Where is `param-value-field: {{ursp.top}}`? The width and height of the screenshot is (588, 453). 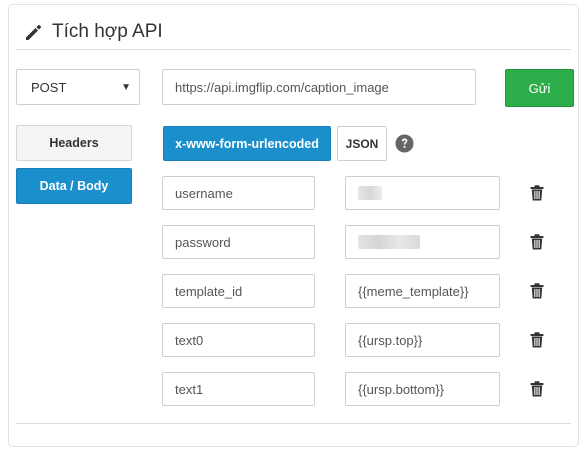
param-value-field: {{ursp.top}} is located at coordinates (422, 340).